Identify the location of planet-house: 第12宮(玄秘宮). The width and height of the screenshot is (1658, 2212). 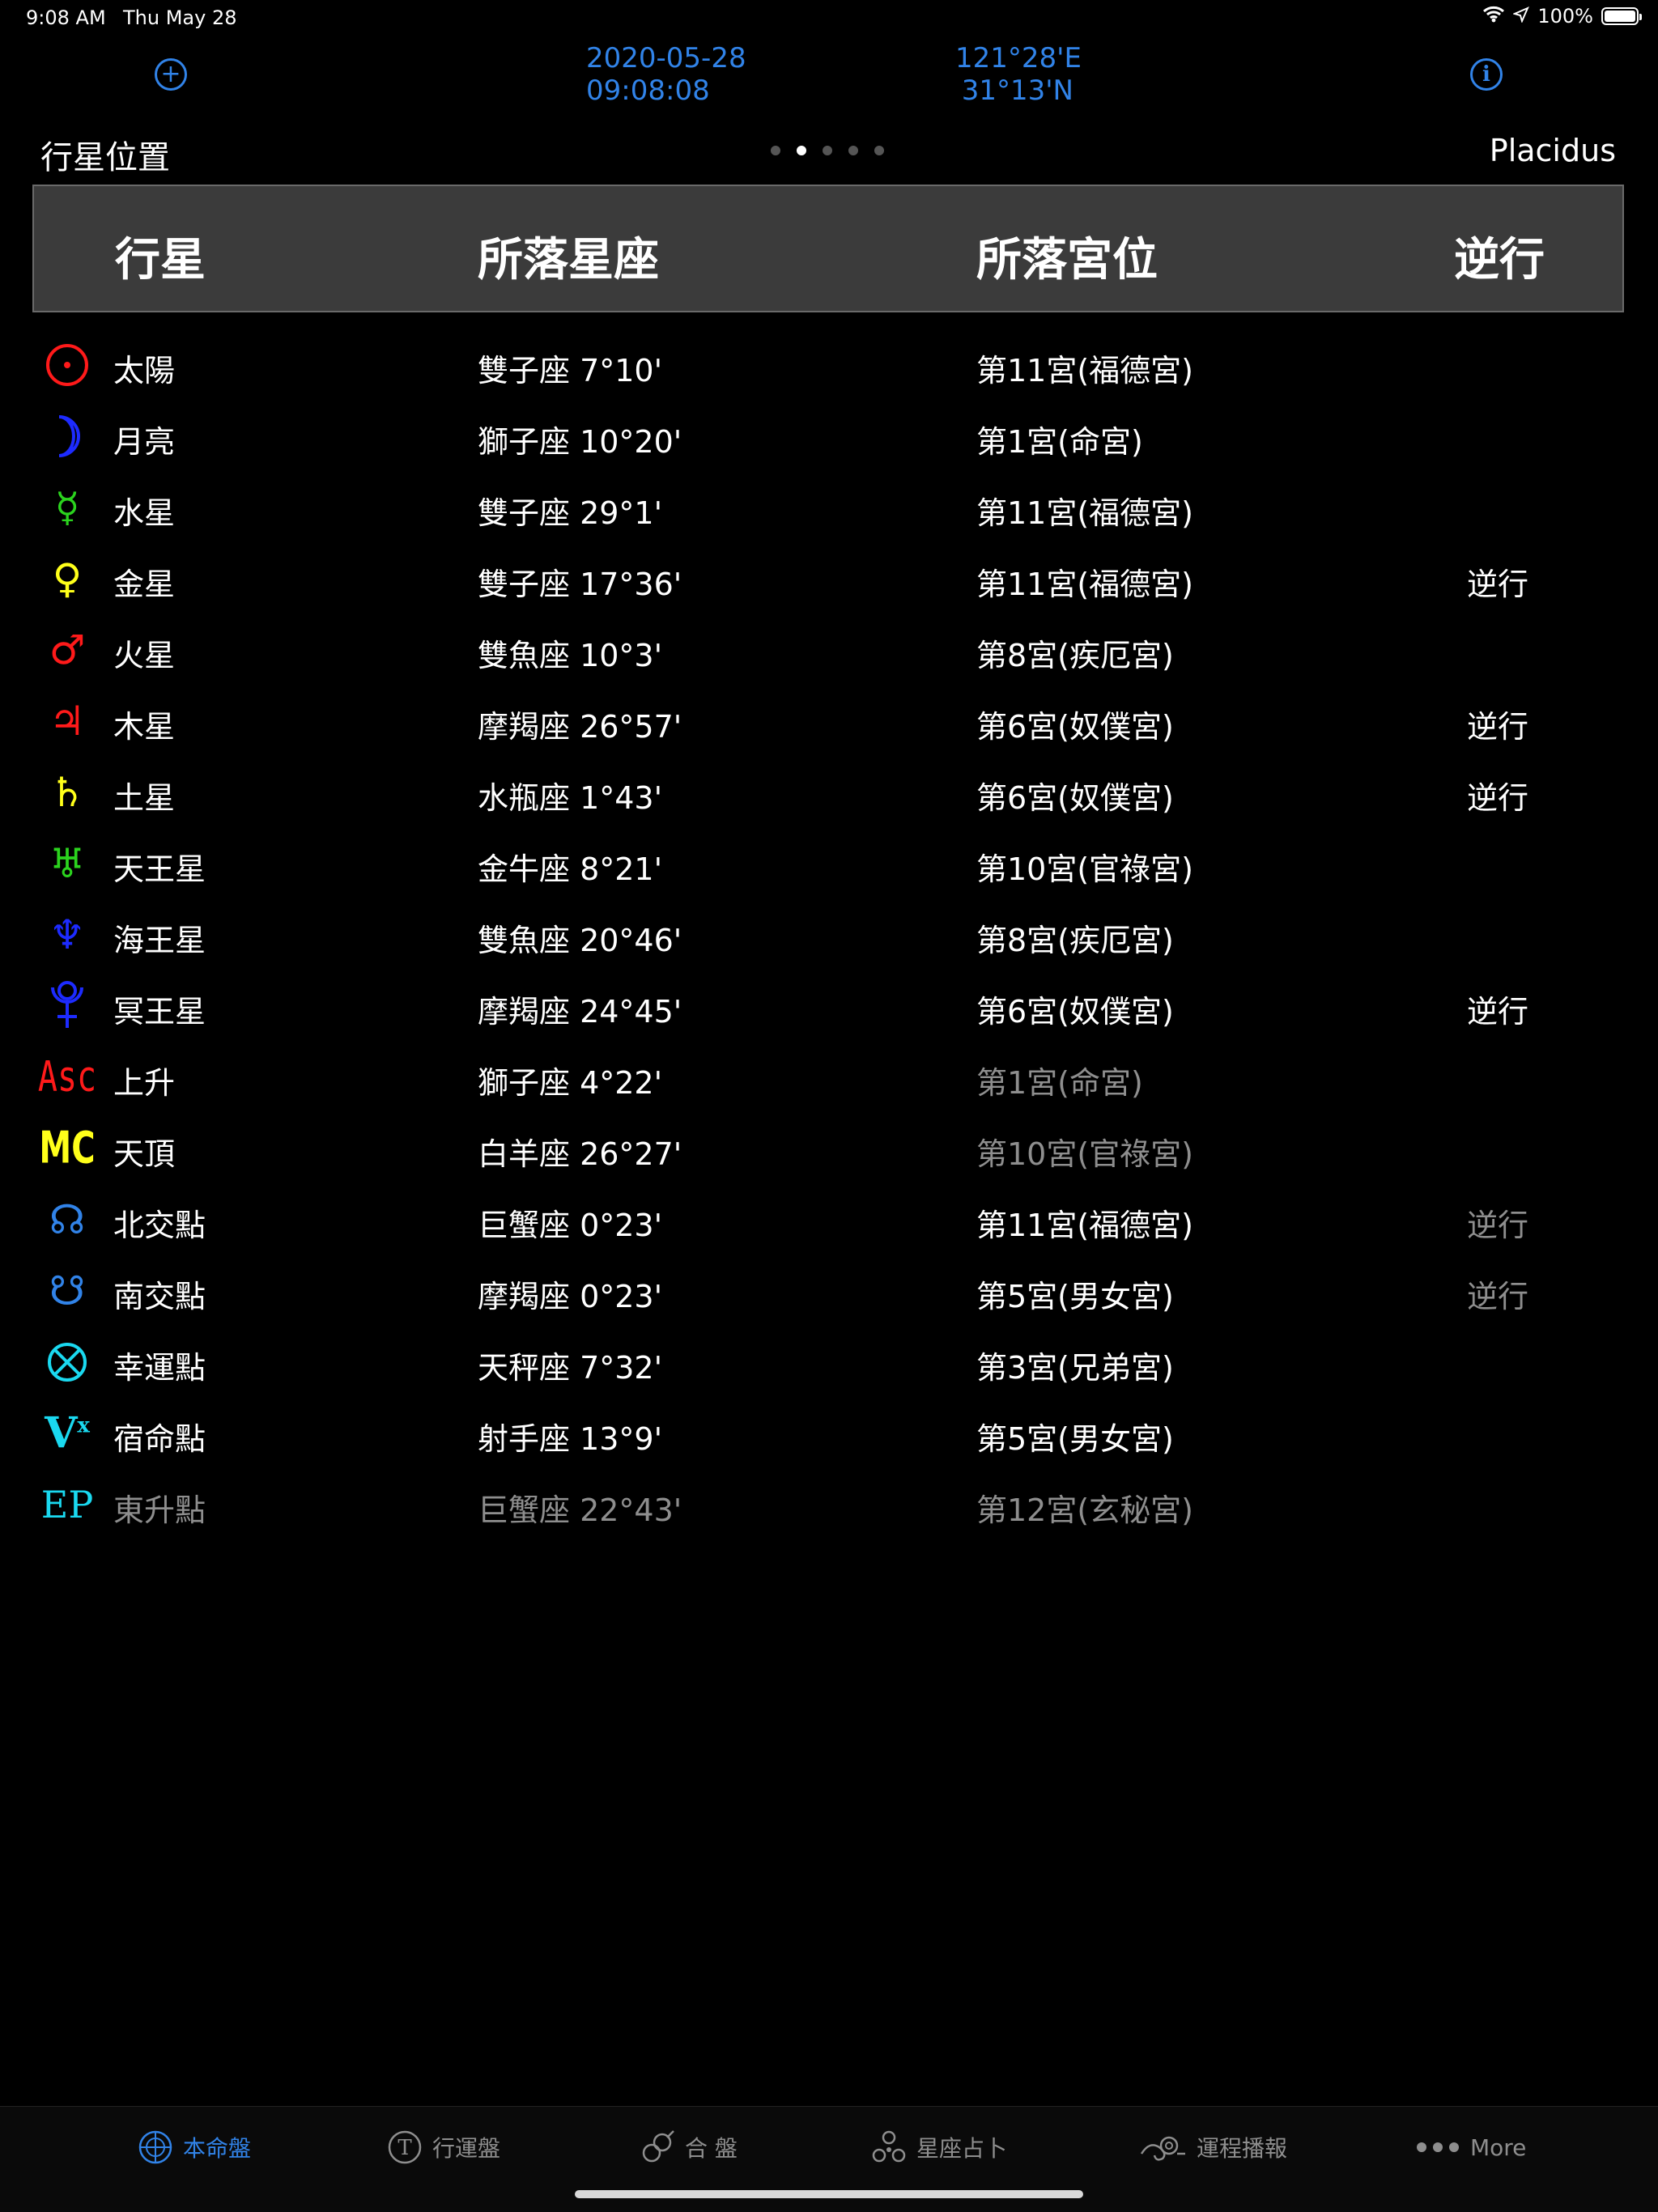
(1085, 1510).